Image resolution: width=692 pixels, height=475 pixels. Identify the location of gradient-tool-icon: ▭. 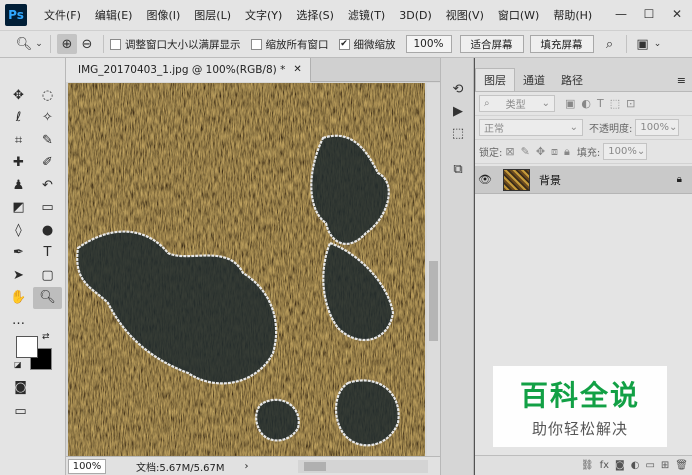
(47, 208).